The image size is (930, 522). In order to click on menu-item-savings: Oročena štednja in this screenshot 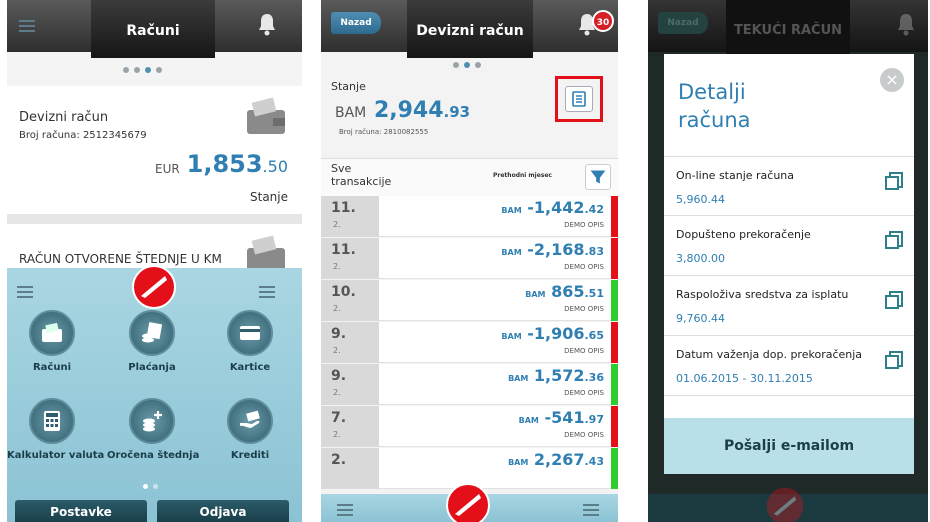, I will do `click(153, 429)`.